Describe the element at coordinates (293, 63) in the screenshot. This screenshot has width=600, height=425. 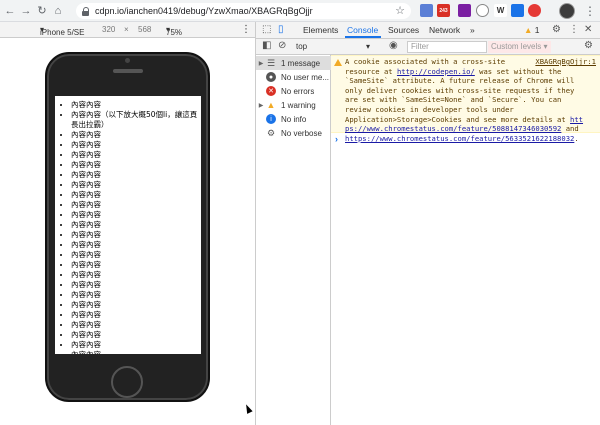
I see `sidebar-item-messages: ▶ ☰ 1 message` at that location.